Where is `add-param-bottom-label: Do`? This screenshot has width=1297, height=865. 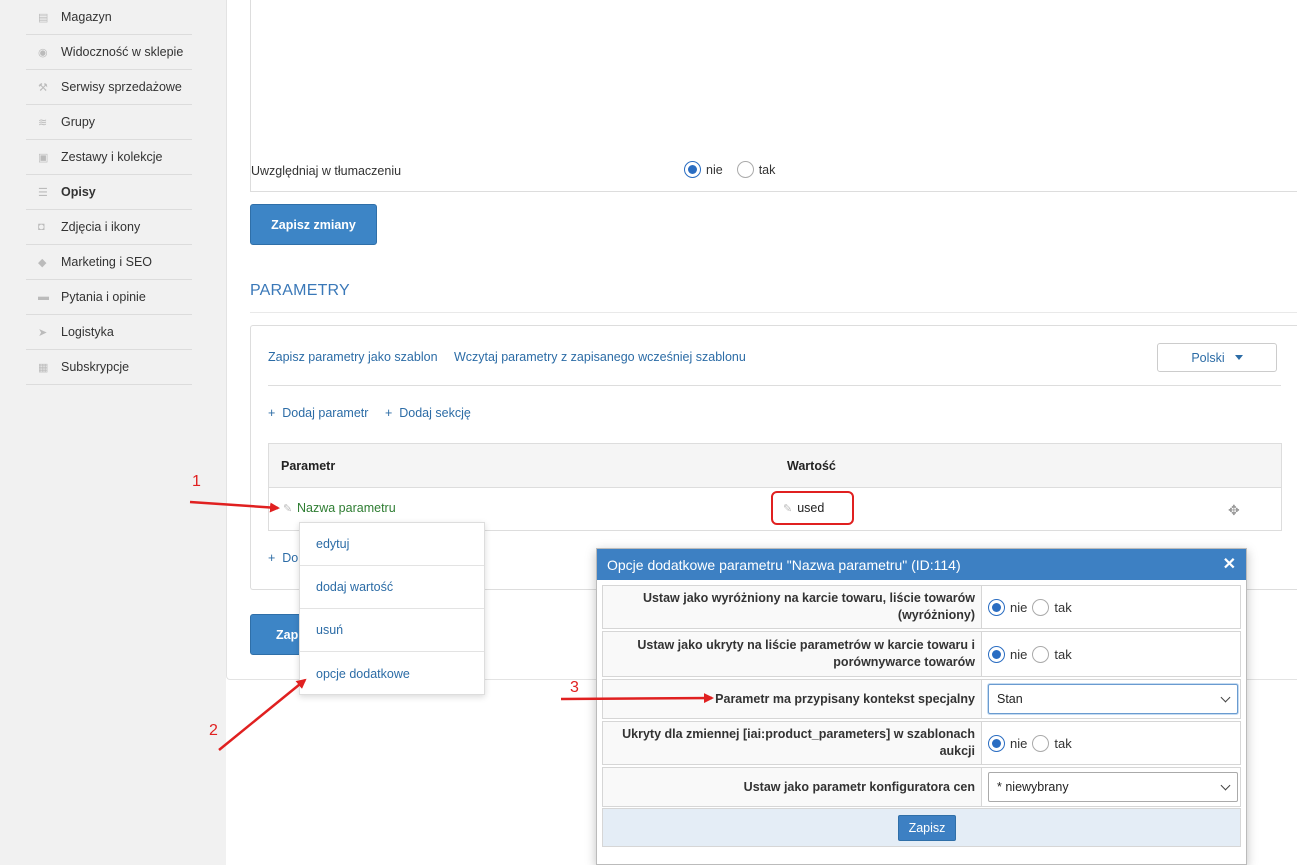
add-param-bottom-label: Do is located at coordinates (290, 558).